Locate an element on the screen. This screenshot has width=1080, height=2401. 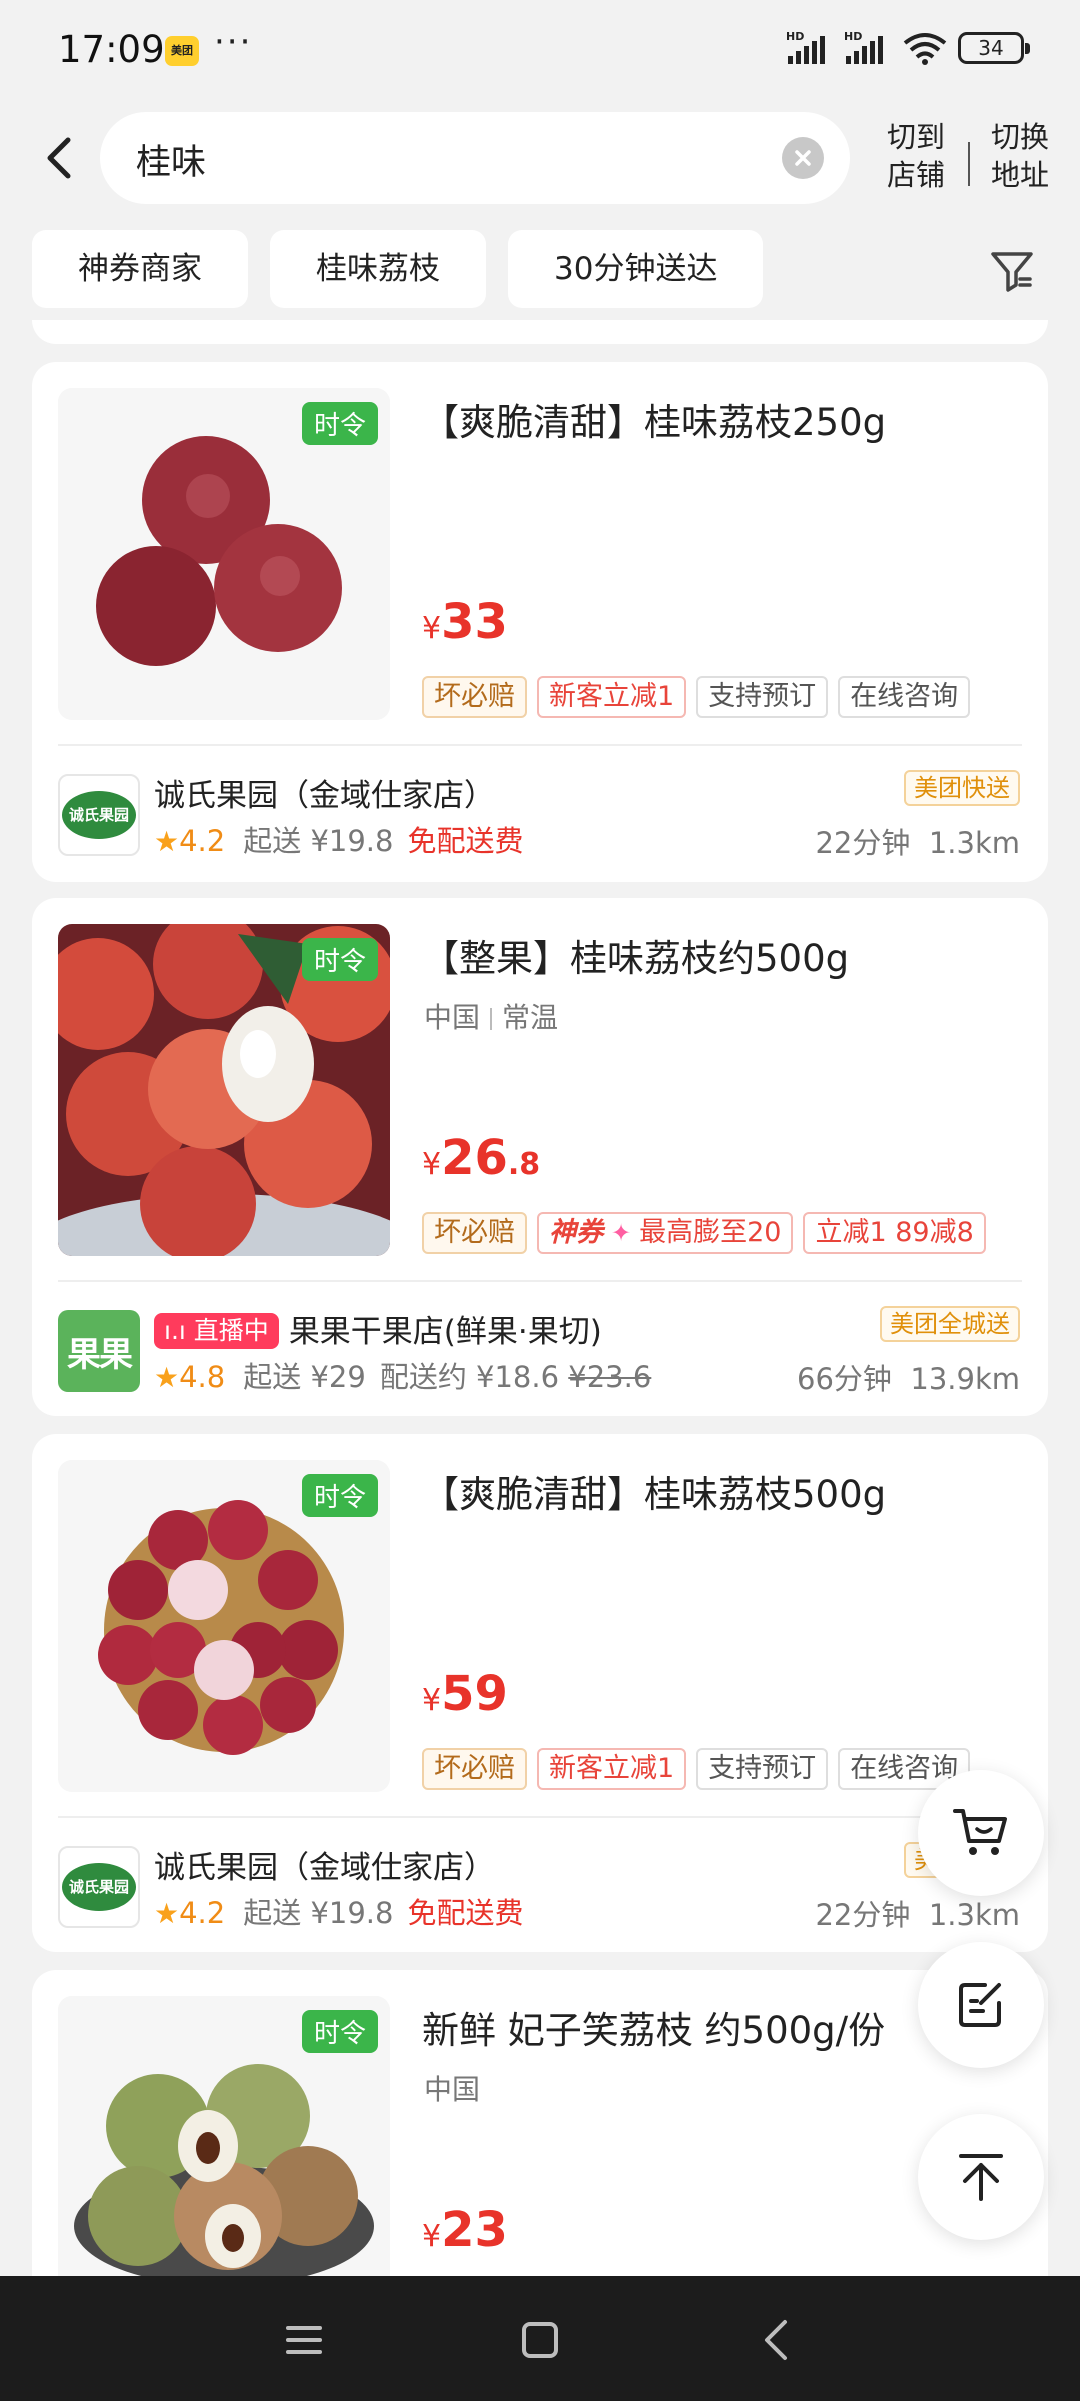
notes-button is located at coordinates (981, 2005).